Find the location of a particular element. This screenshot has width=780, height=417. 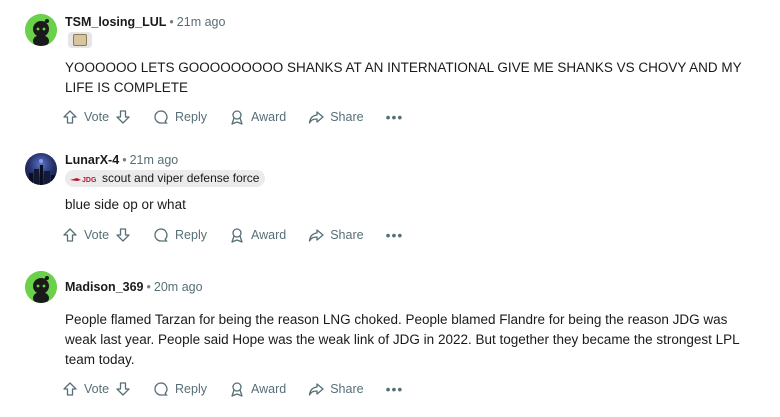

team-badge-icon is located at coordinates (80, 40).